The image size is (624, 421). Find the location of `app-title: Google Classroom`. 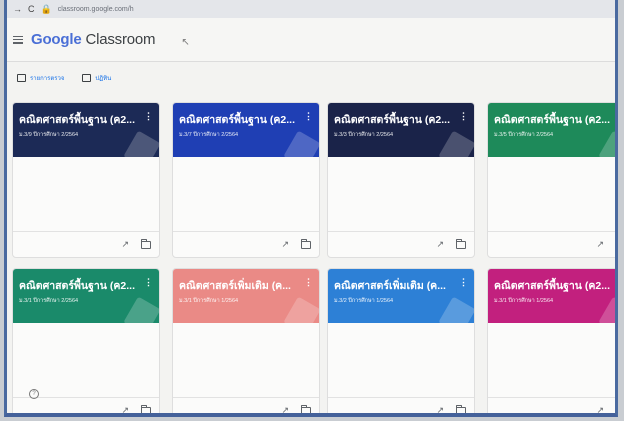

app-title: Google Classroom is located at coordinates (93, 39).